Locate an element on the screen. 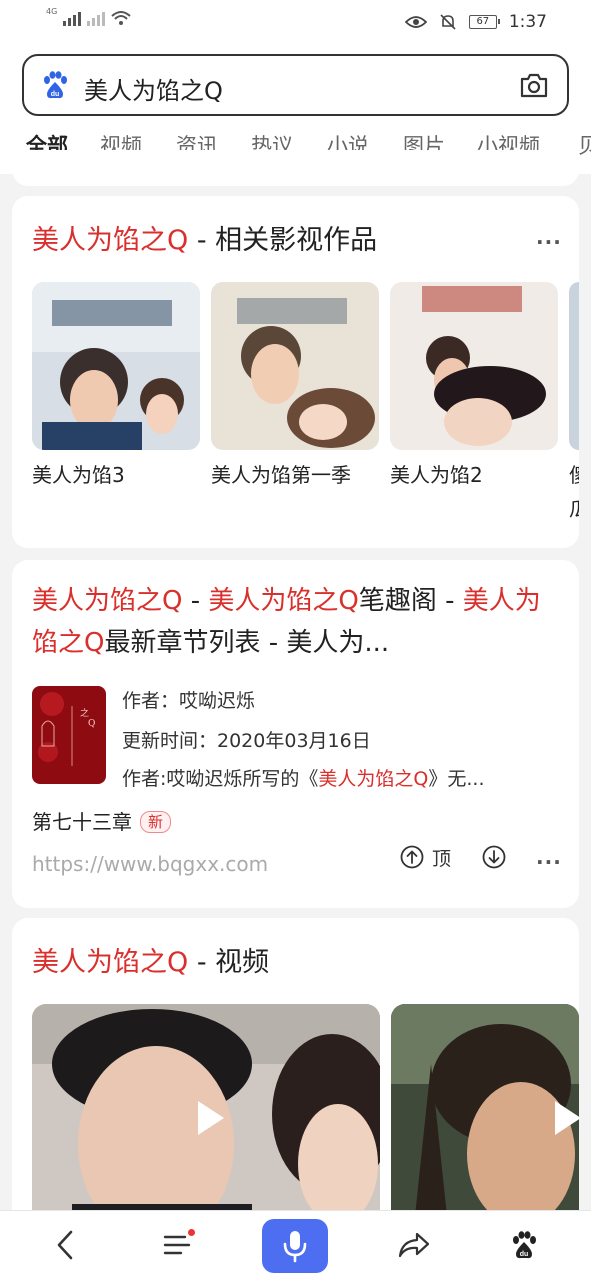 This screenshot has height=1280, width=591. svg-text: 之 is located at coordinates (84, 713).